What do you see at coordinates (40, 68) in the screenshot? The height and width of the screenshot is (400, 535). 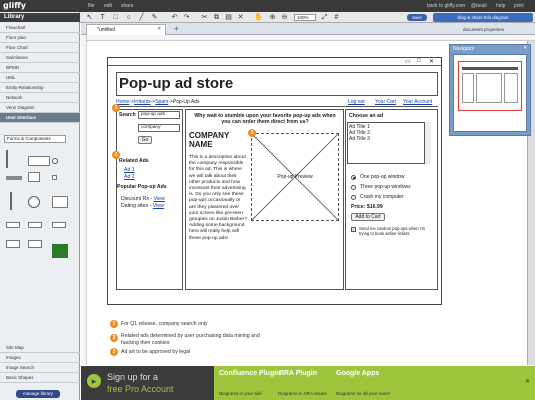 I see `sidebar-item-bpmn: BPMN` at bounding box center [40, 68].